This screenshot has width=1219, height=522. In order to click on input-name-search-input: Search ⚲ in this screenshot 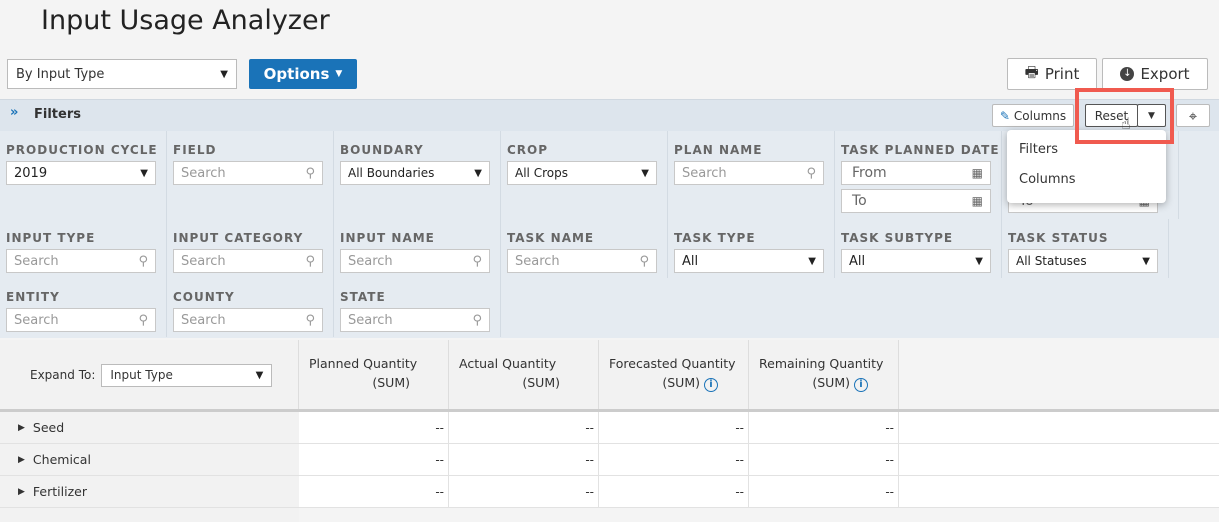, I will do `click(415, 261)`.